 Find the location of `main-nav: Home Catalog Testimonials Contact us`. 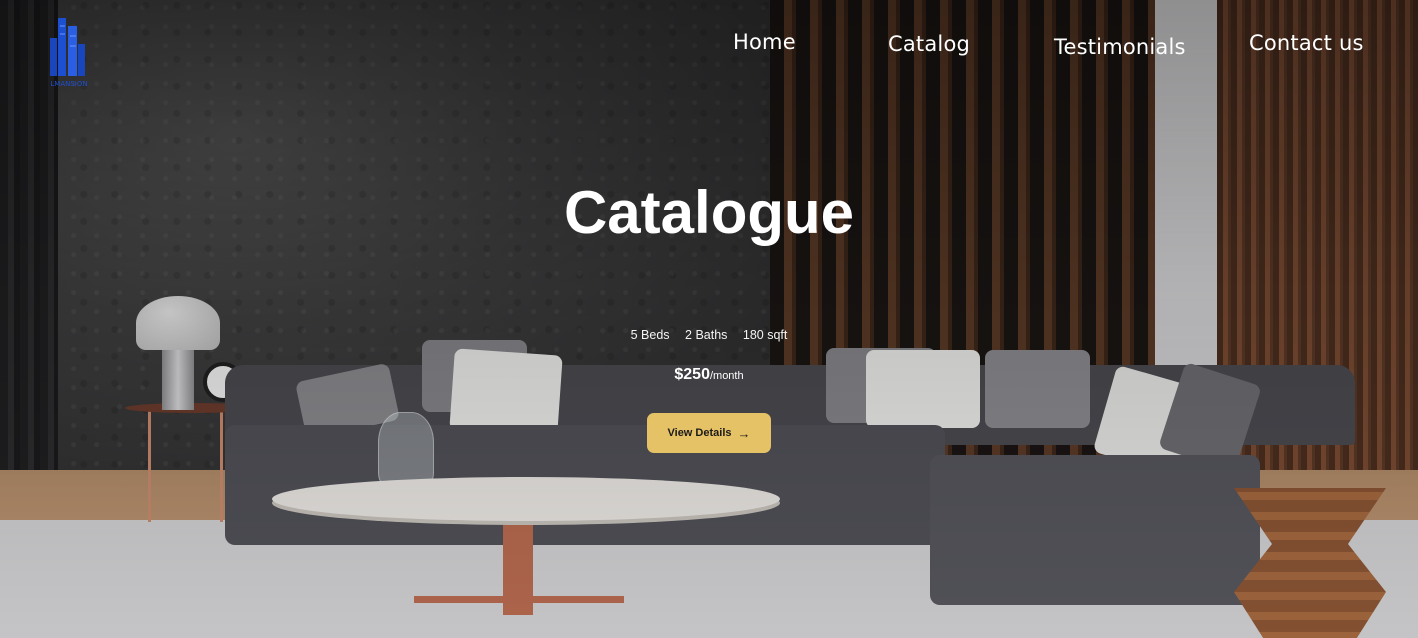

main-nav: Home Catalog Testimonials Contact us is located at coordinates (709, 48).